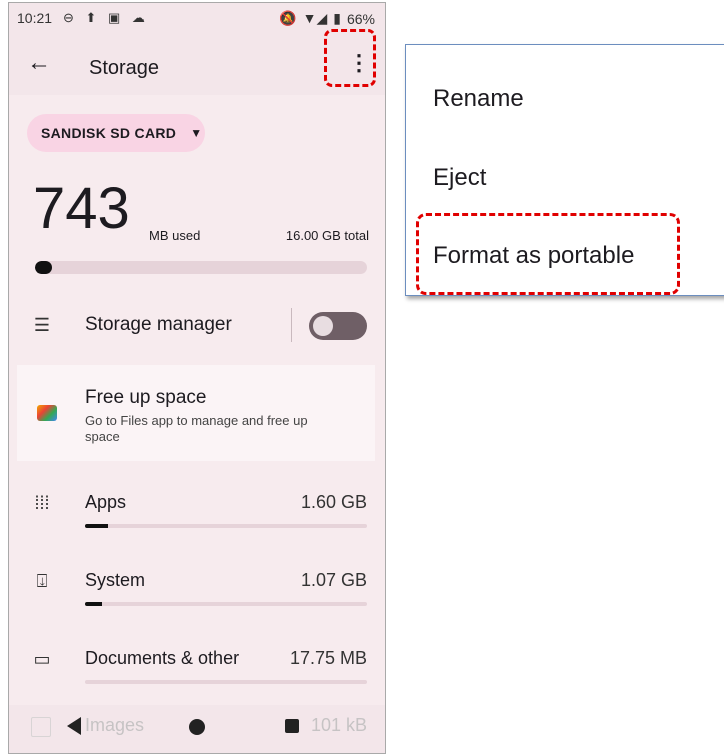 Image resolution: width=724 pixels, height=756 pixels. What do you see at coordinates (175, 235) in the screenshot?
I see `used-unit: MB used` at bounding box center [175, 235].